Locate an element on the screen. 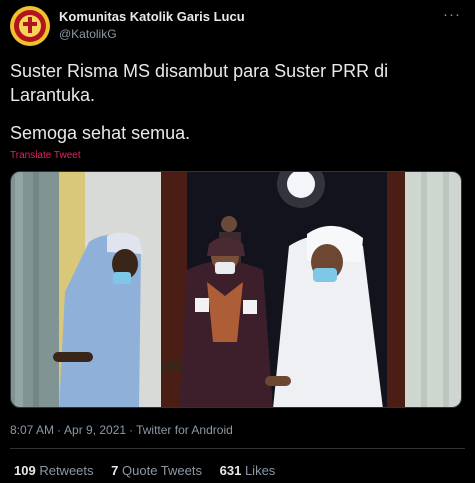 The image size is (475, 483). engagement-stats: 109 Retweets 7 Quote Tweets 631 Likes is located at coordinates (151, 470).